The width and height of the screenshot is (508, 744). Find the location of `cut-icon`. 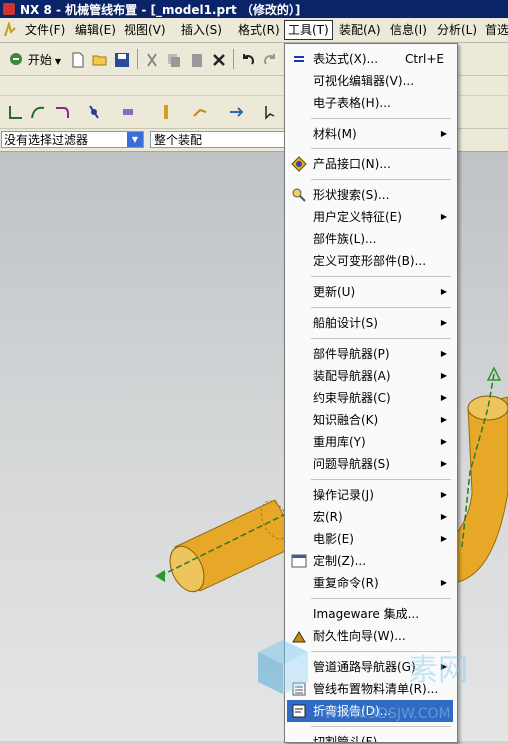

cut-icon is located at coordinates (152, 60).